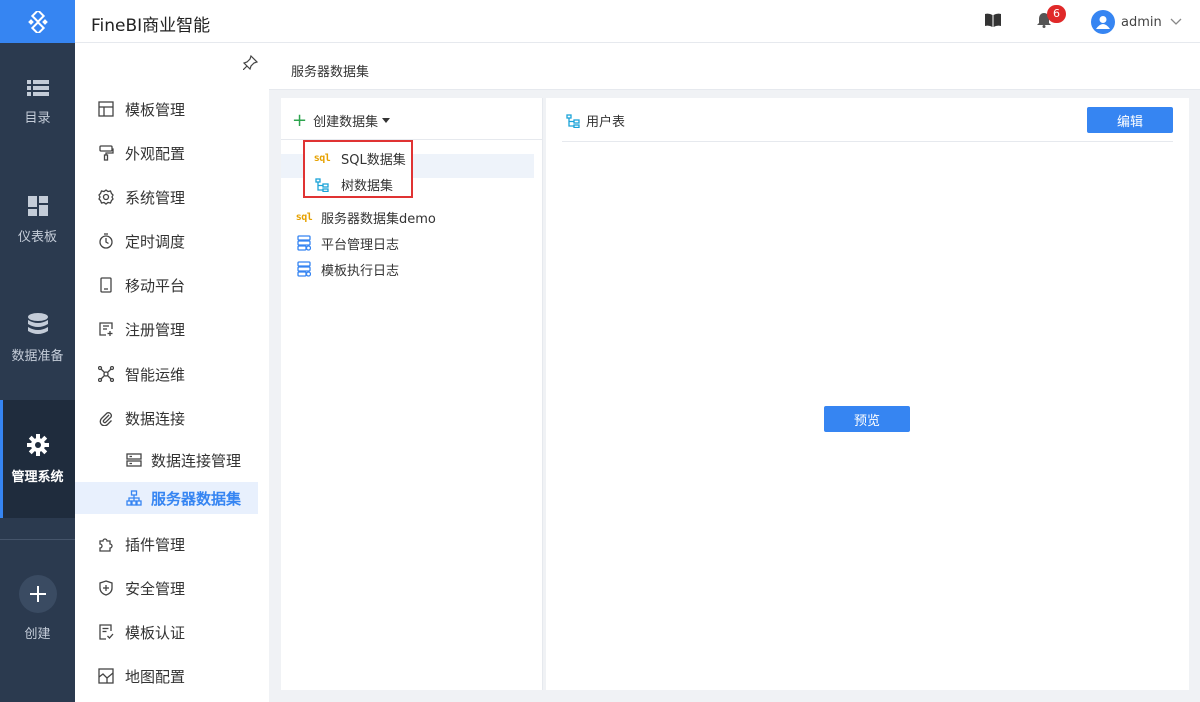 The image size is (1200, 702). What do you see at coordinates (37, 459) in the screenshot?
I see `rail-item-admin-system: 管理系统` at bounding box center [37, 459].